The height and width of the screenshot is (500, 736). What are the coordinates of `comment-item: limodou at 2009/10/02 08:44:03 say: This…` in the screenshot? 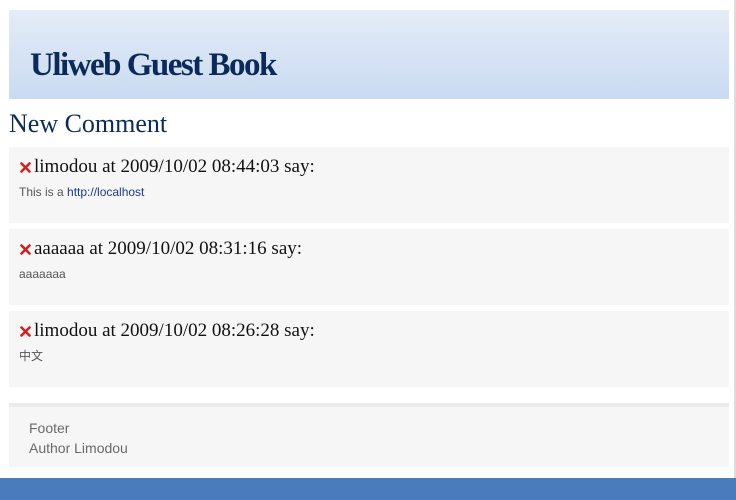 It's located at (369, 185).